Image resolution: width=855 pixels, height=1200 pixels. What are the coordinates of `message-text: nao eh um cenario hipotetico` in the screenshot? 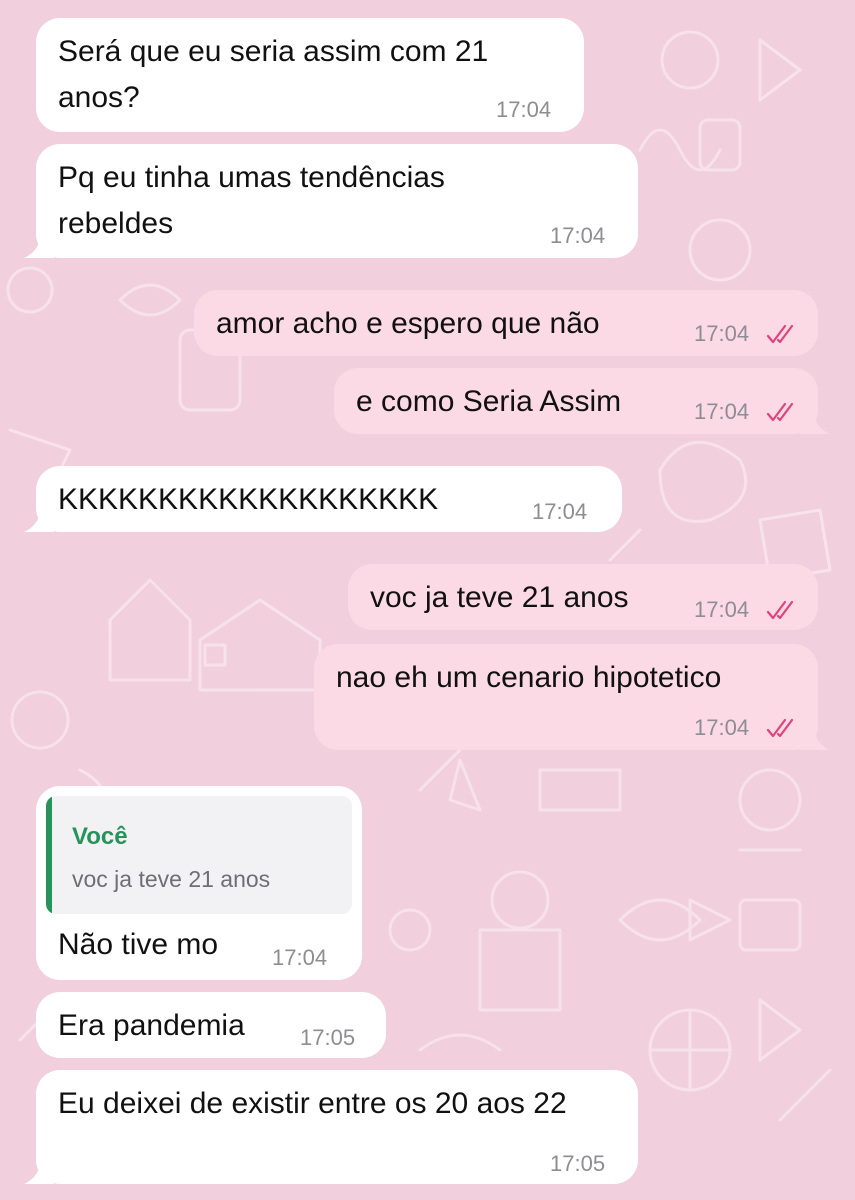 It's located at (529, 677).